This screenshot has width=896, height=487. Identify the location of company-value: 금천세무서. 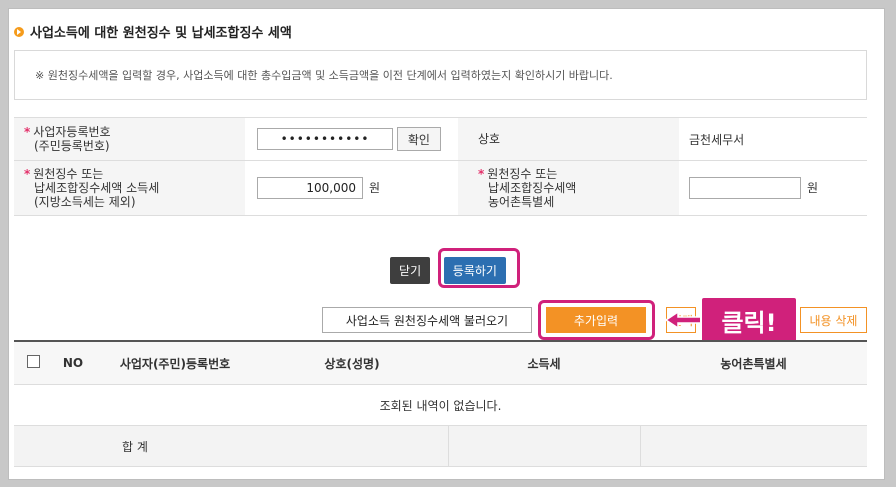
(773, 139).